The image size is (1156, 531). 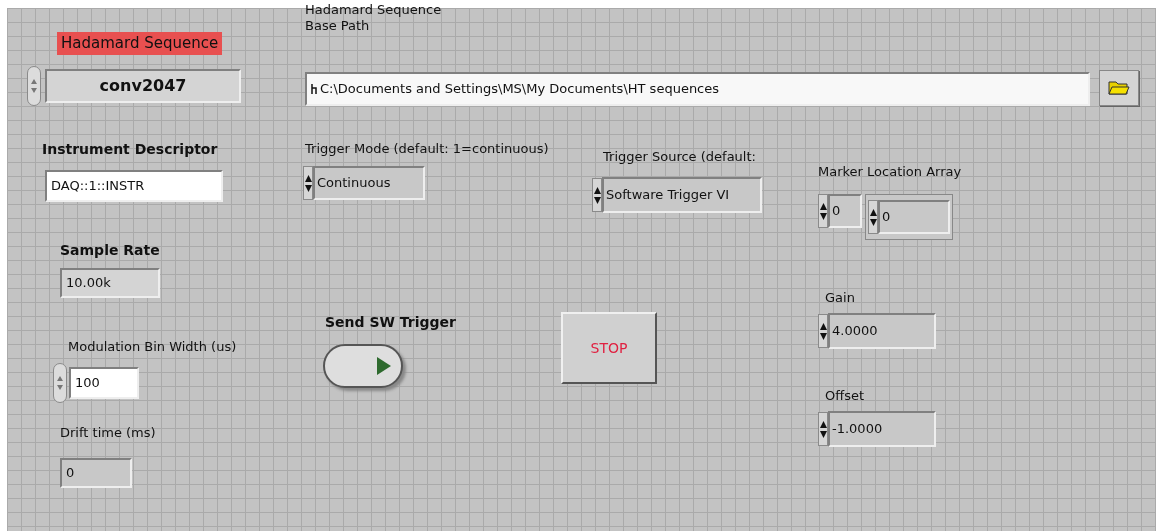 What do you see at coordinates (110, 283) in the screenshot?
I see `sample-rate-indicator: 10.00k` at bounding box center [110, 283].